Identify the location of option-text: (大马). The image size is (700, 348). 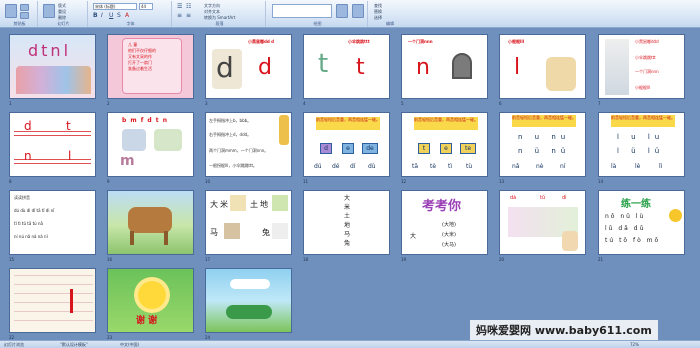
(449, 245).